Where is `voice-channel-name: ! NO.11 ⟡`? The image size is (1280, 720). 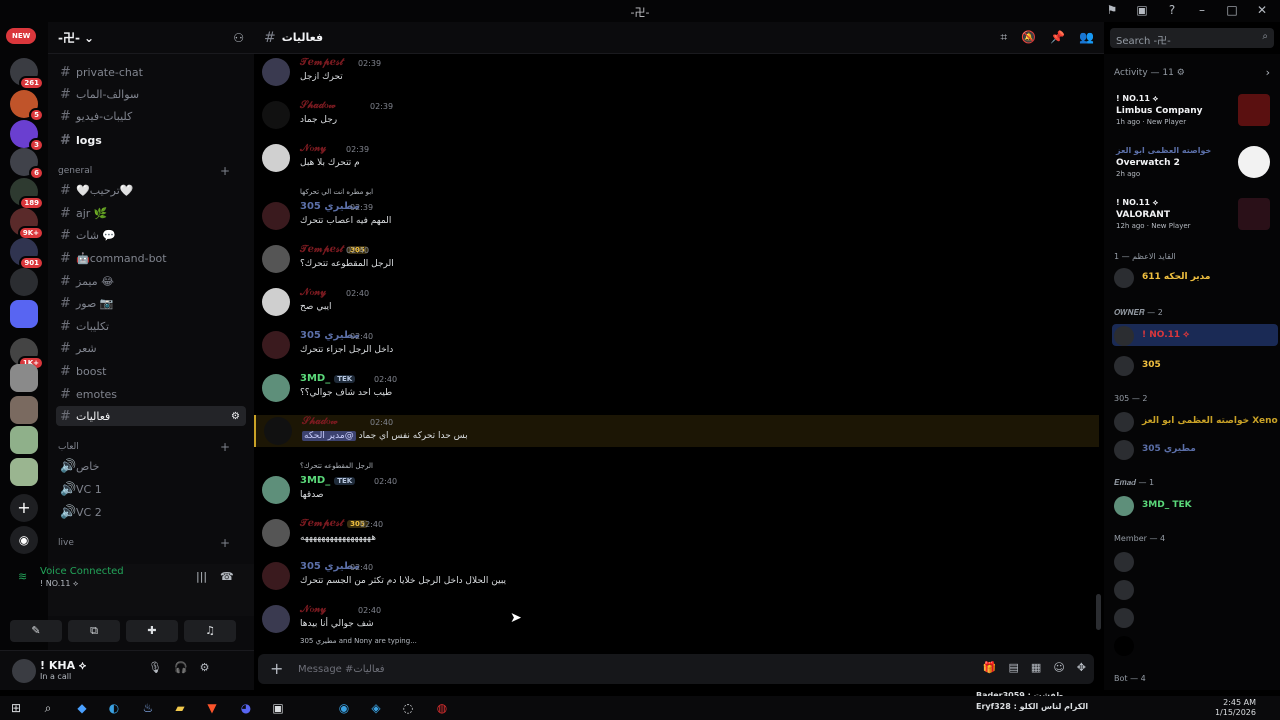
voice-channel-name: ! NO.11 ⟡ is located at coordinates (59, 584).